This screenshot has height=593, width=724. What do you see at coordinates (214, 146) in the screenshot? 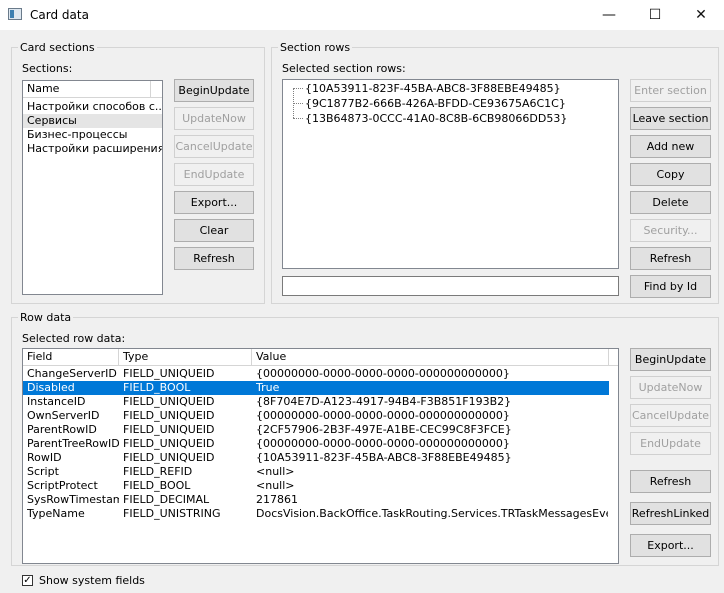
I see `sections-cancel-update-button: CancelUpdate` at bounding box center [214, 146].